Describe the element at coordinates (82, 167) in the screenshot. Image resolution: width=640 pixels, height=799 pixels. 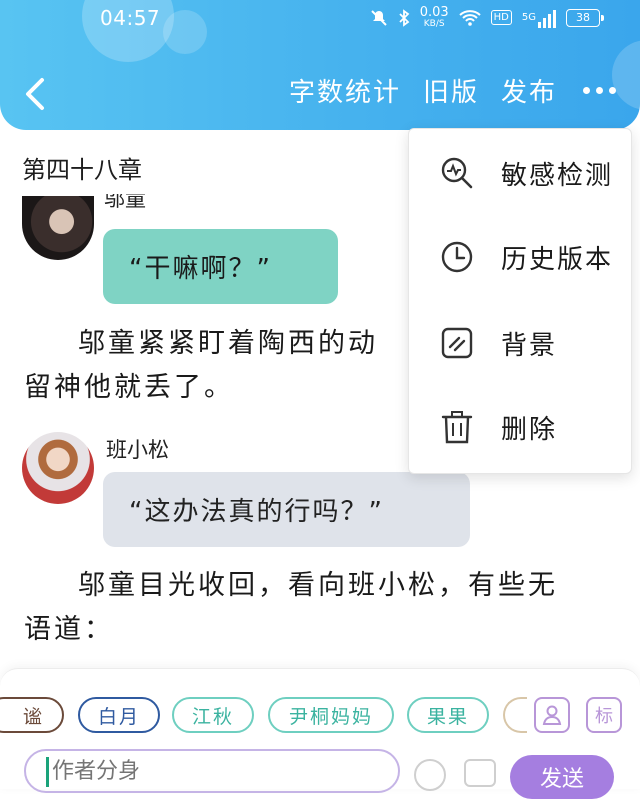
I see `chapter-title: 第四十八章` at that location.